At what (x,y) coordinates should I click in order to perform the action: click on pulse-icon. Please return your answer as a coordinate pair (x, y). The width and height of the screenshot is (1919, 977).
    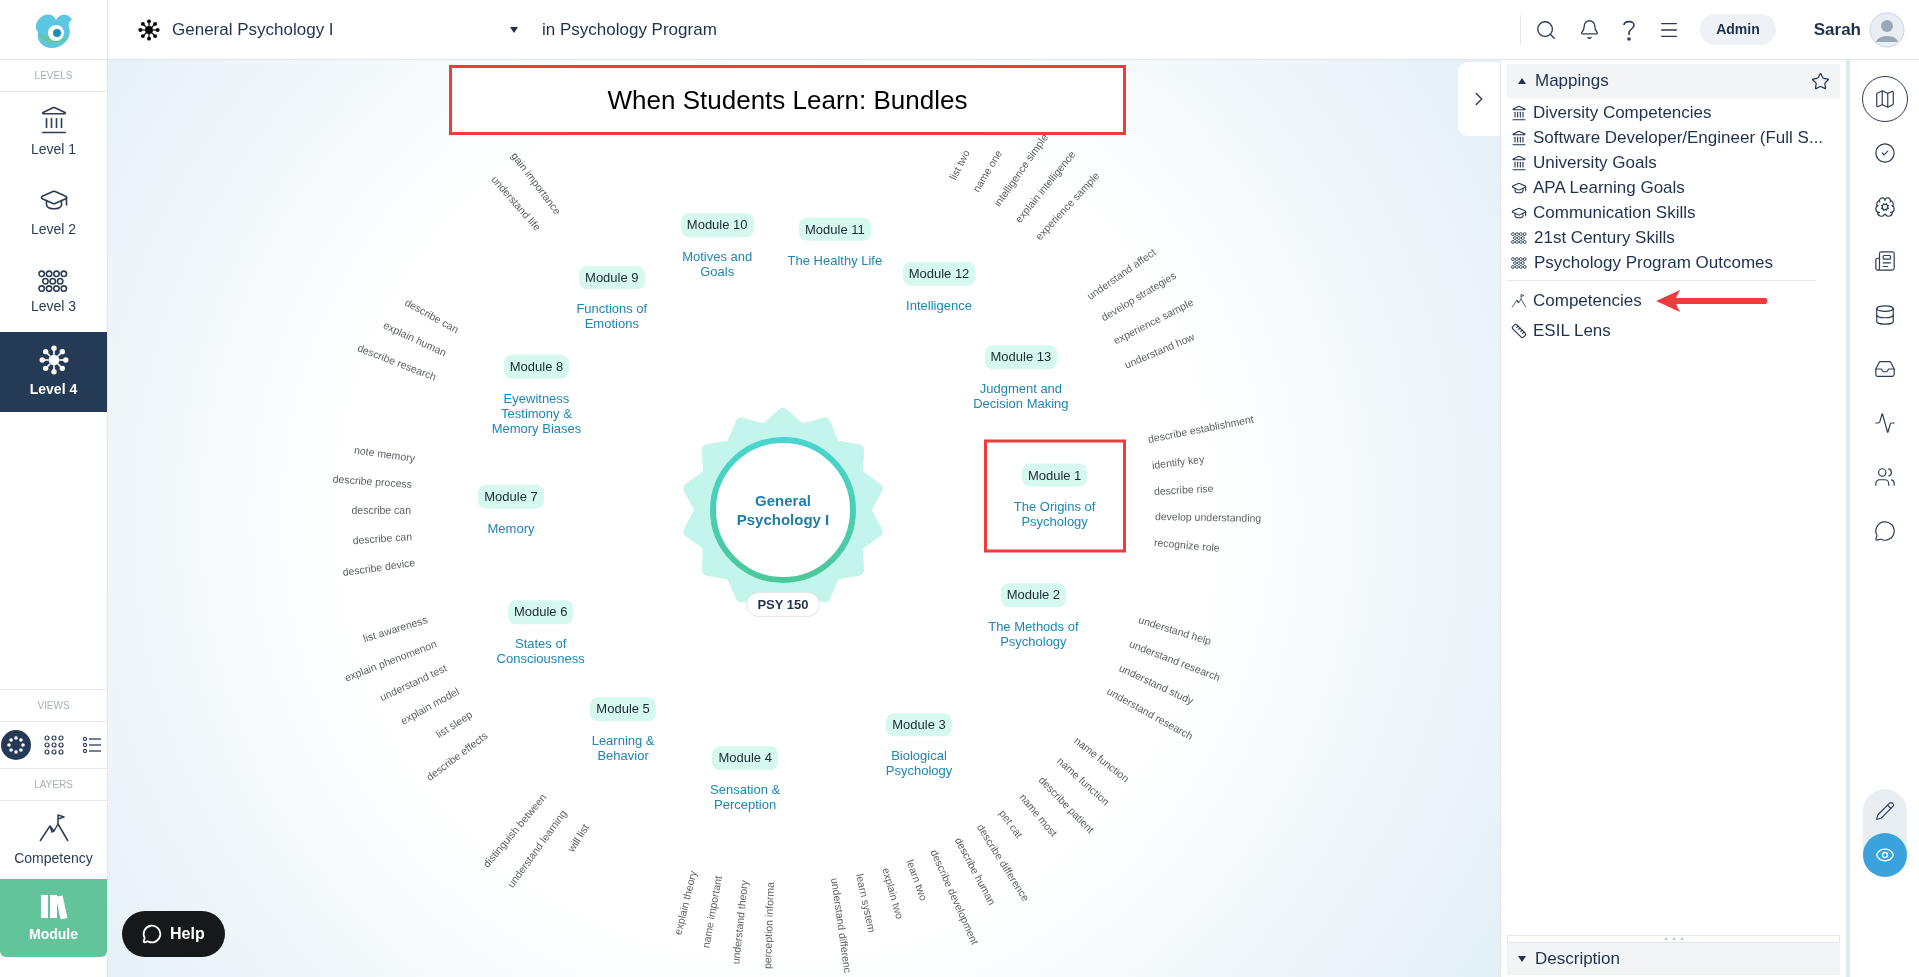
    Looking at the image, I should click on (1884, 423).